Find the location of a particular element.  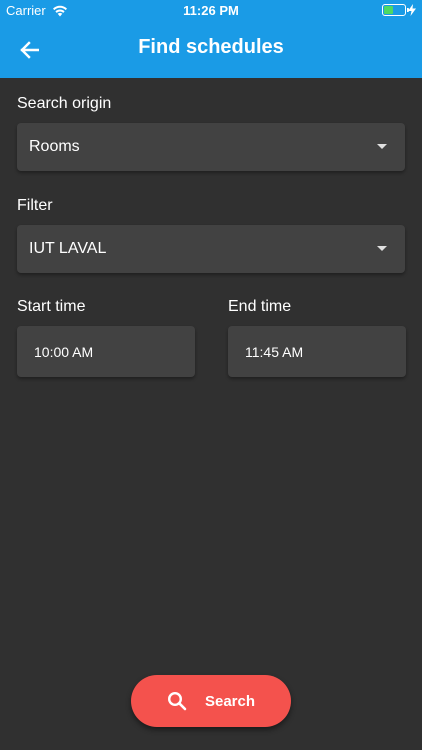

start-time-label: Start time is located at coordinates (51, 306).